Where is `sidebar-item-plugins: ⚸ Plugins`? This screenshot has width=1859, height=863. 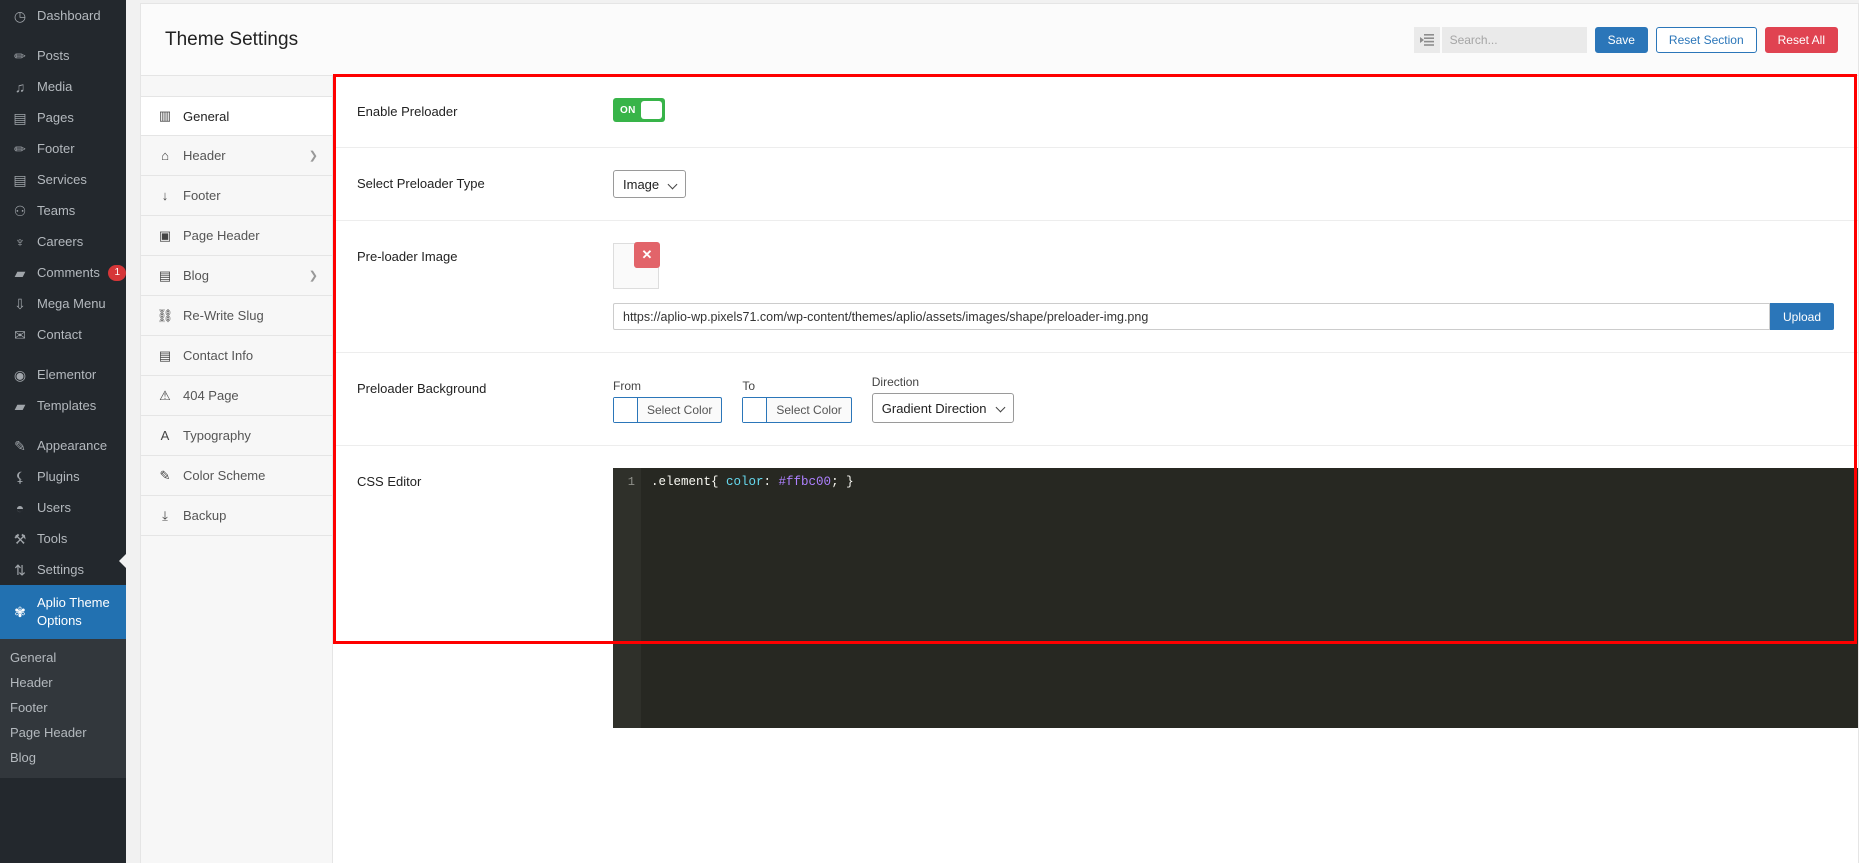 sidebar-item-plugins: ⚸ Plugins is located at coordinates (63, 476).